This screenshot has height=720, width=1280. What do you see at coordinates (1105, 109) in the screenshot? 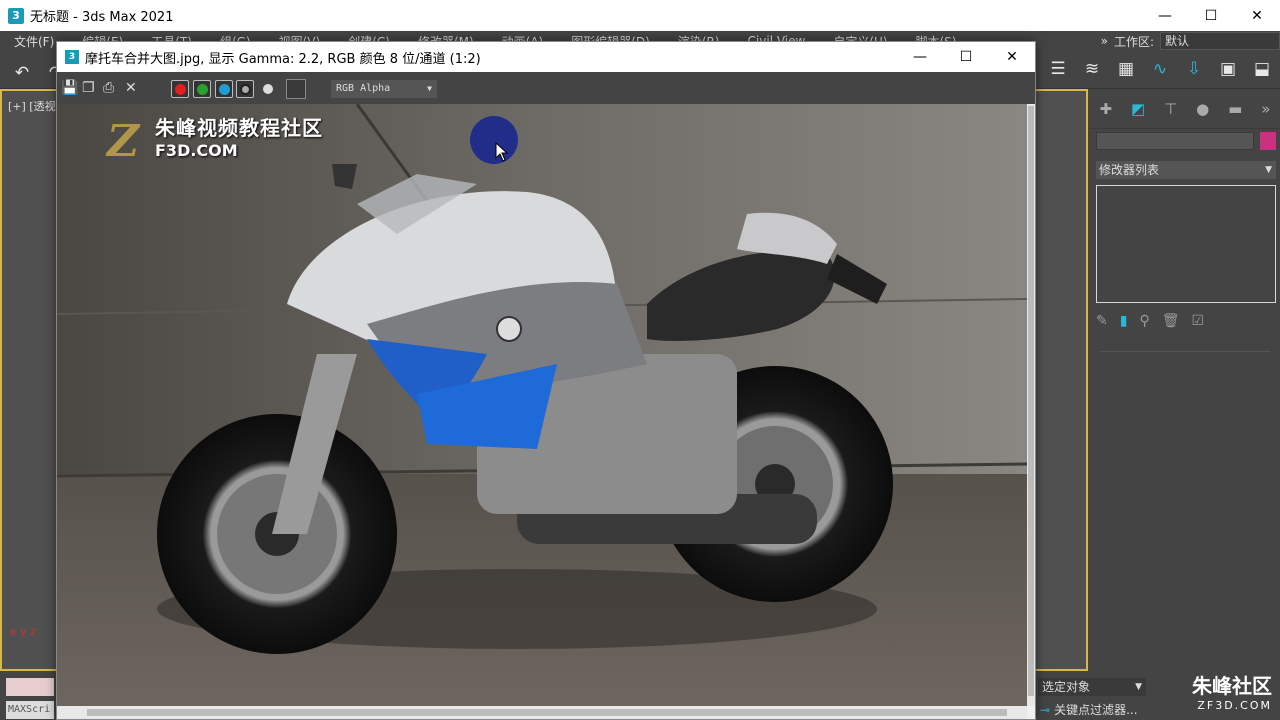
I see `create-tab-icon: ✚` at bounding box center [1105, 109].